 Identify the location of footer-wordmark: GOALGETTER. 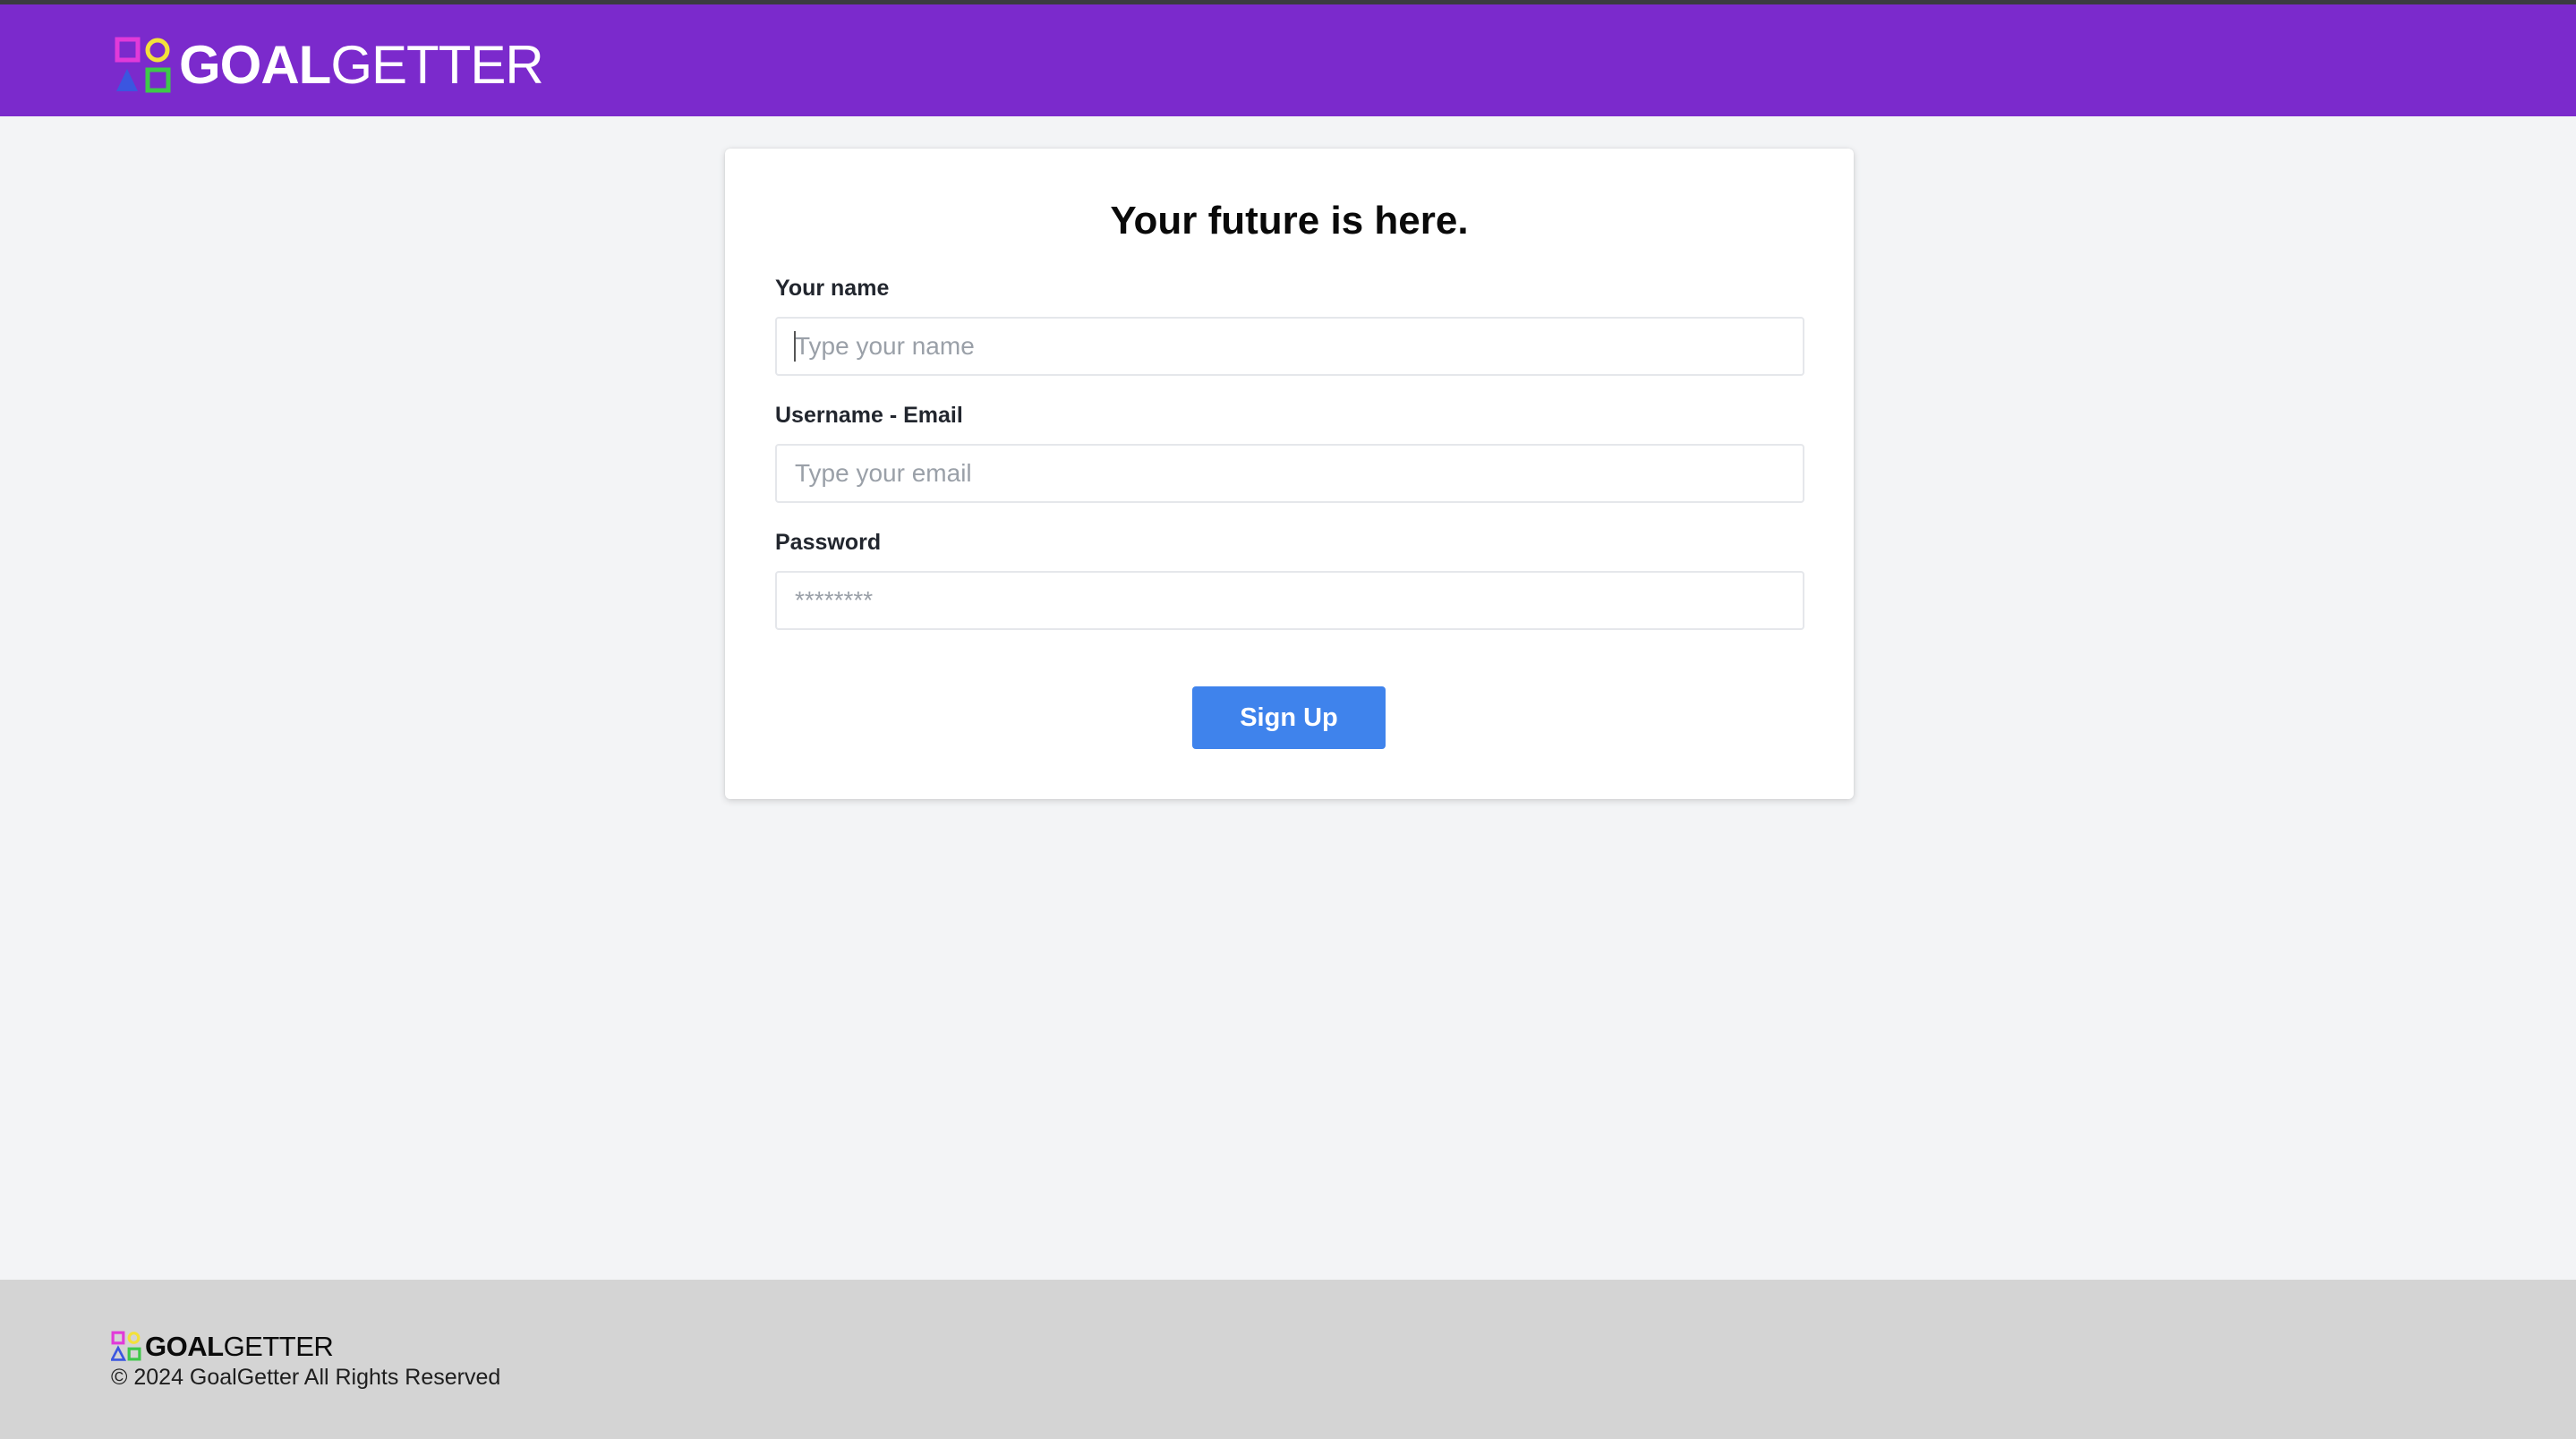
(239, 1346).